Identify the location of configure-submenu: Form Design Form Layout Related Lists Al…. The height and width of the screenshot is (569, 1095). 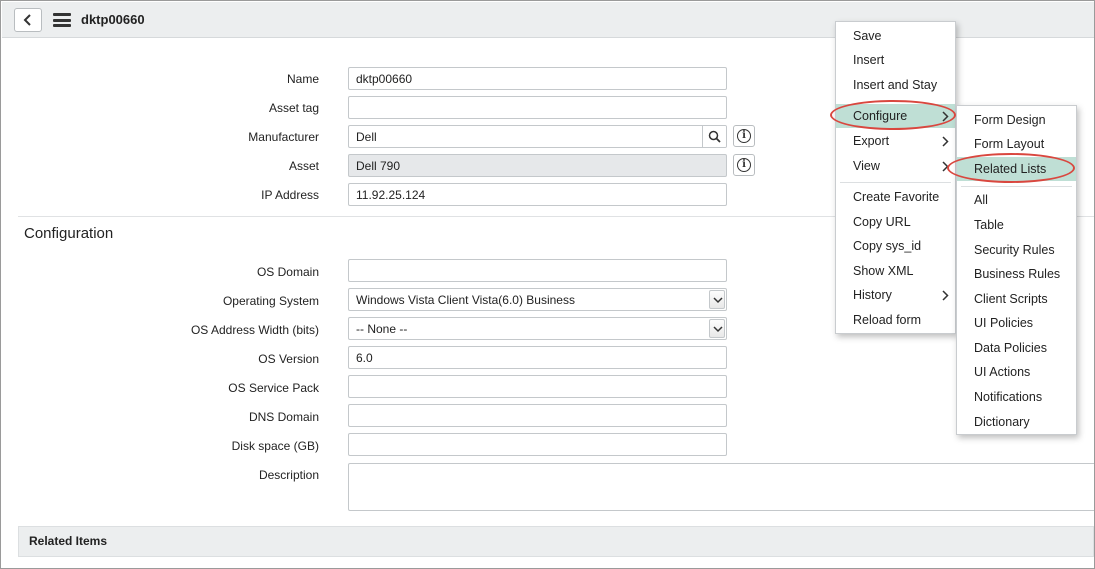
(1016, 270).